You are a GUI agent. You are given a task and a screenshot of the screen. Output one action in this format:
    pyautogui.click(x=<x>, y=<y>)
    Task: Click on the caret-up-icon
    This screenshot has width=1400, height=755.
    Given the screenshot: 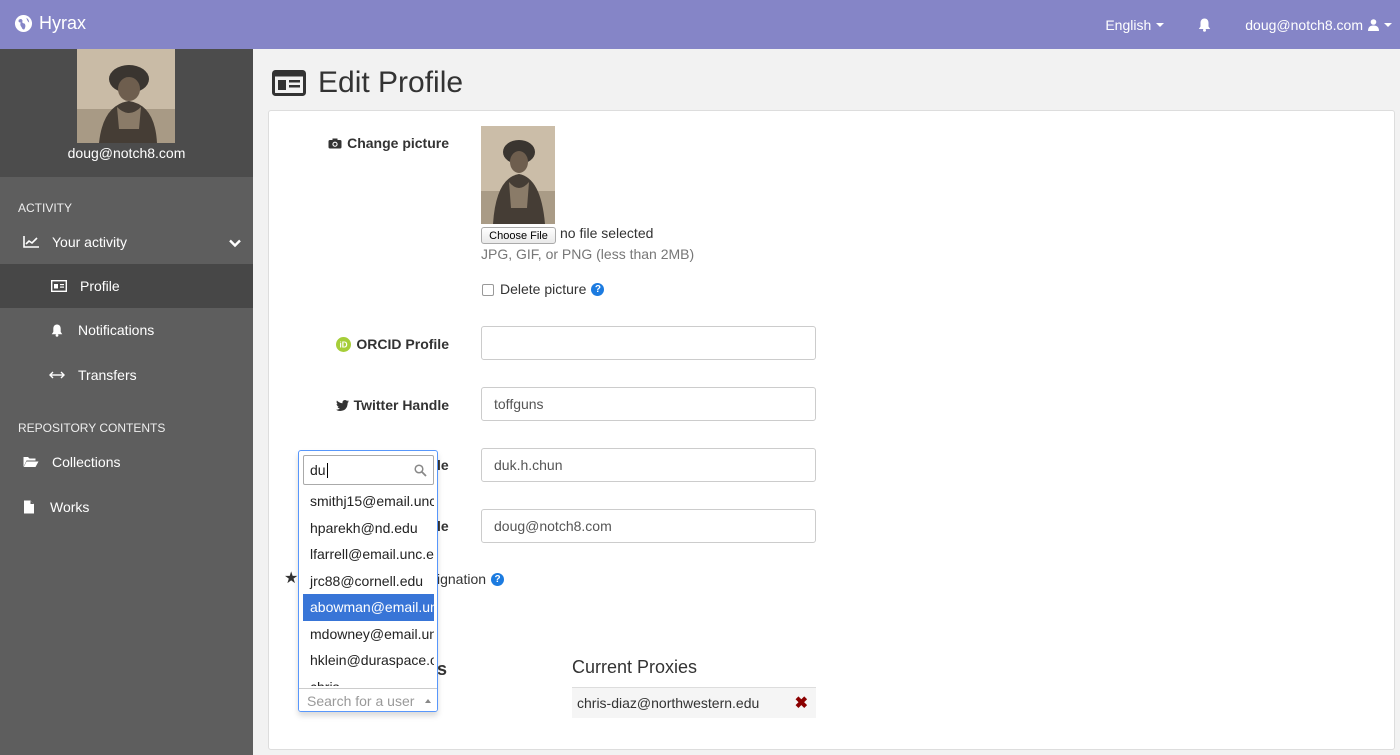 What is the action you would take?
    pyautogui.click(x=428, y=701)
    